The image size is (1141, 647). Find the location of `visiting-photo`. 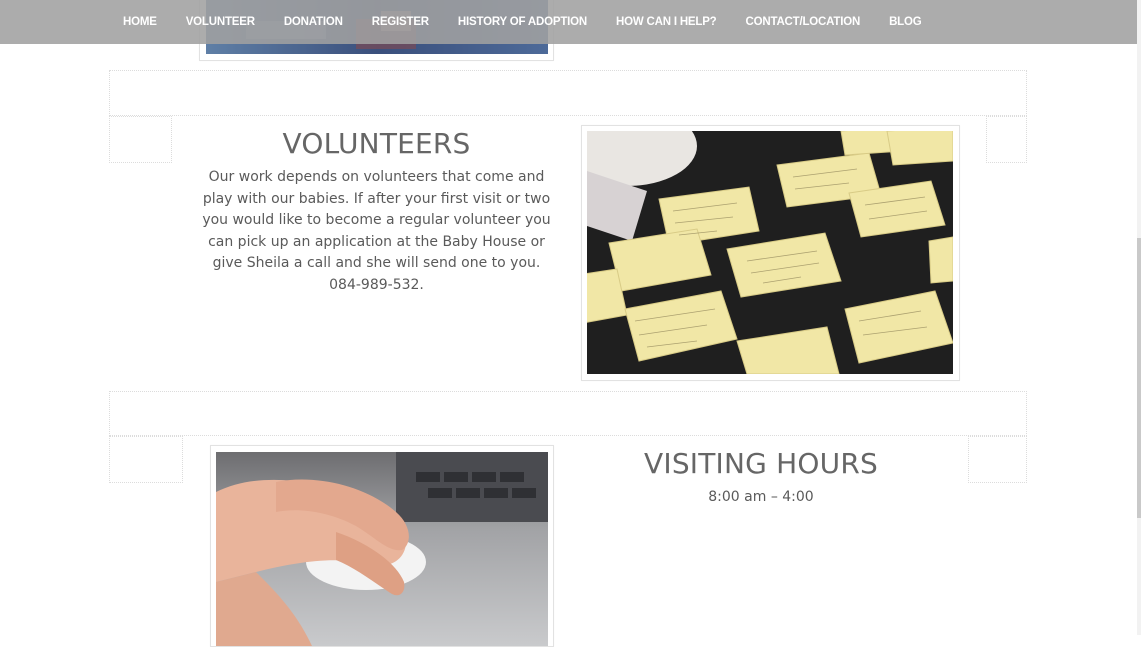

visiting-photo is located at coordinates (382, 549).